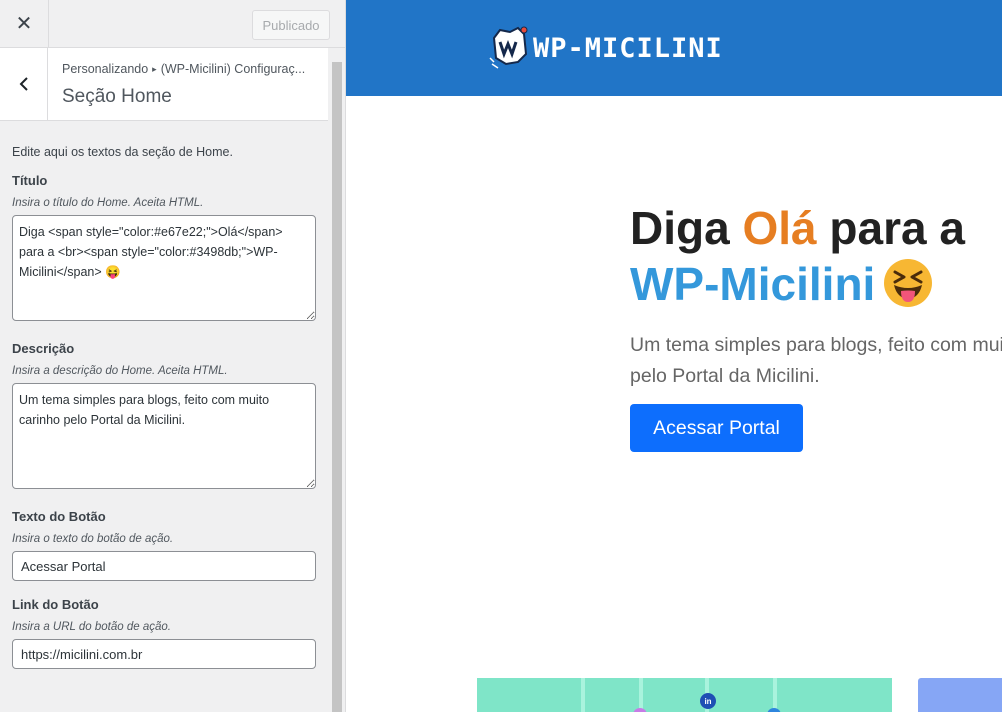  Describe the element at coordinates (43, 348) in the screenshot. I see `description-field-label: Descrição` at that location.